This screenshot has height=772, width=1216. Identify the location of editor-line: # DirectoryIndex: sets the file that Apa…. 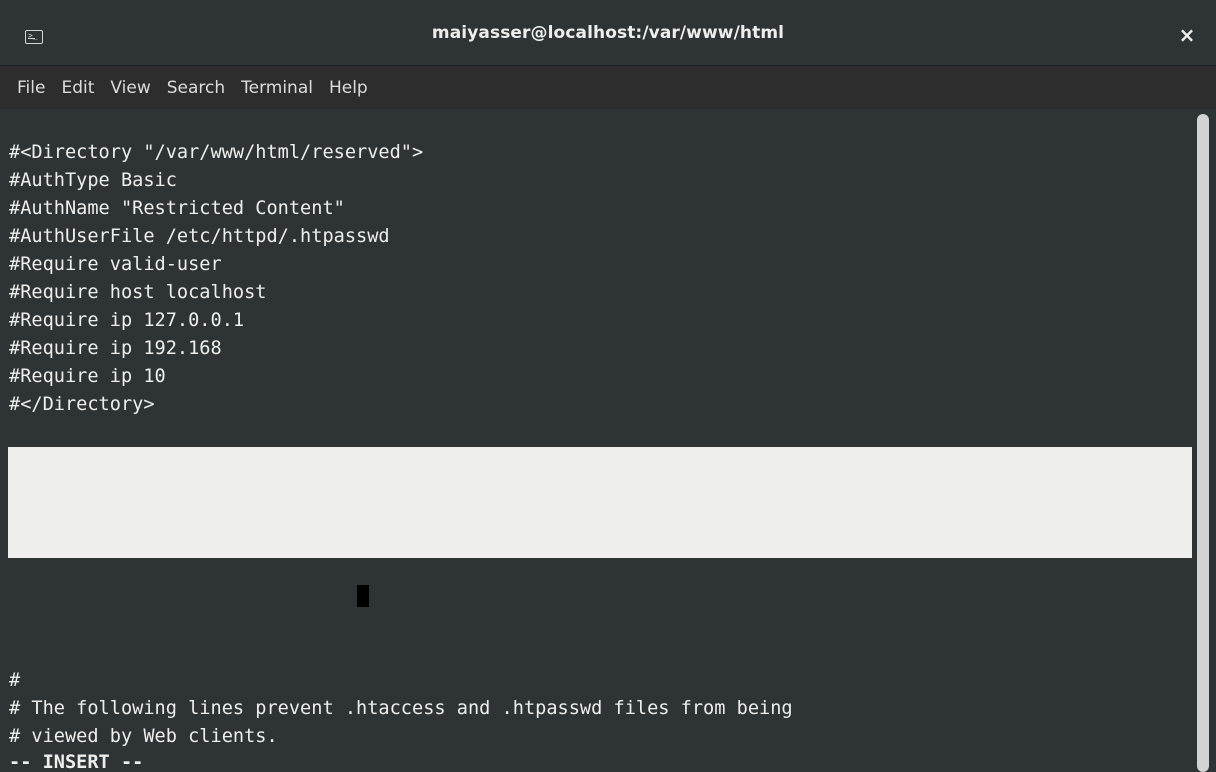
(395, 488).